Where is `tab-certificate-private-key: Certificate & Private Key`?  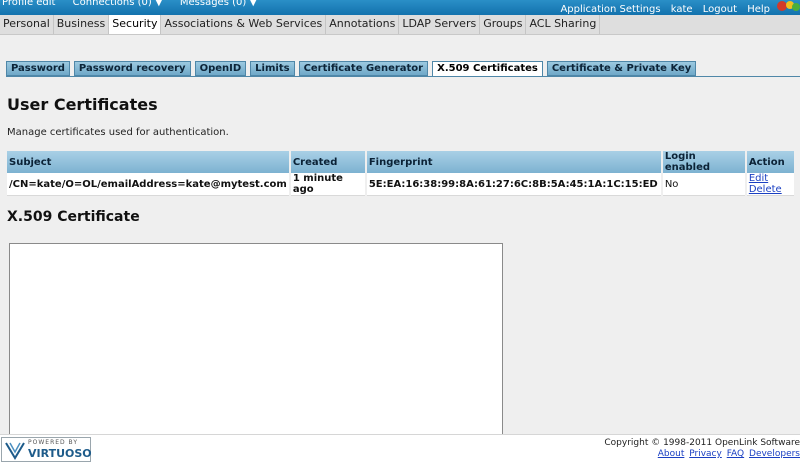 tab-certificate-private-key: Certificate & Private Key is located at coordinates (621, 68).